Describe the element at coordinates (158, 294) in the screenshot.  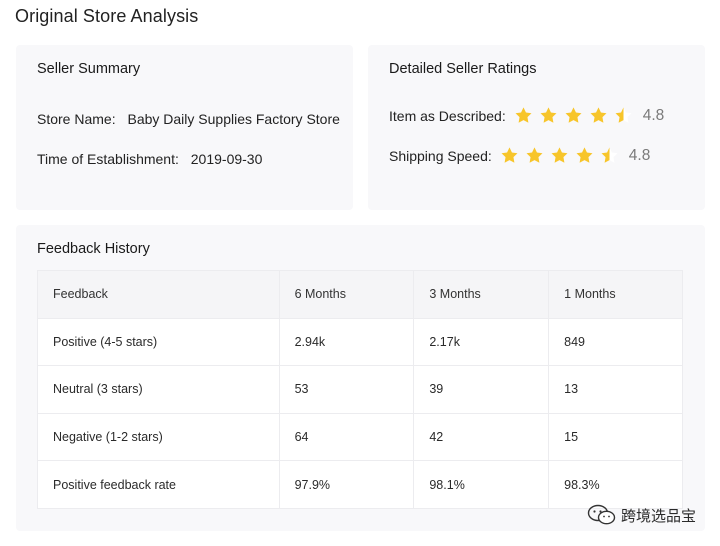
I see `column-header: Feedback` at that location.